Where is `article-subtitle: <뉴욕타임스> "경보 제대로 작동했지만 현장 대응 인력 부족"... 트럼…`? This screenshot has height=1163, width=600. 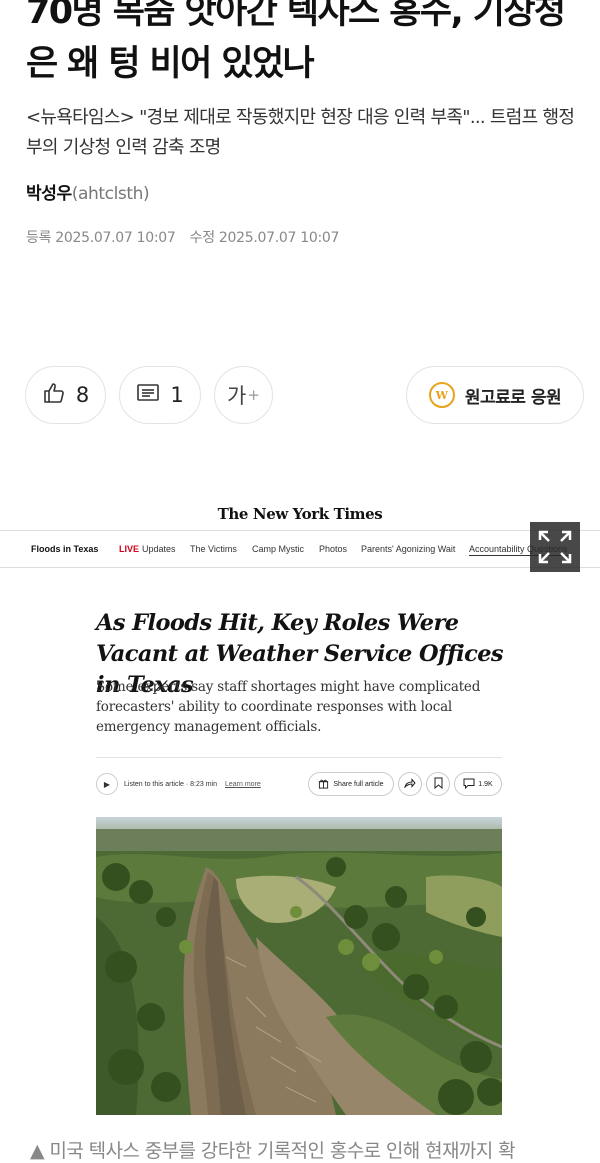 article-subtitle: <뉴욕타임스> "경보 제대로 작동했지만 현장 대응 인력 부족"... 트럼… is located at coordinates (300, 132).